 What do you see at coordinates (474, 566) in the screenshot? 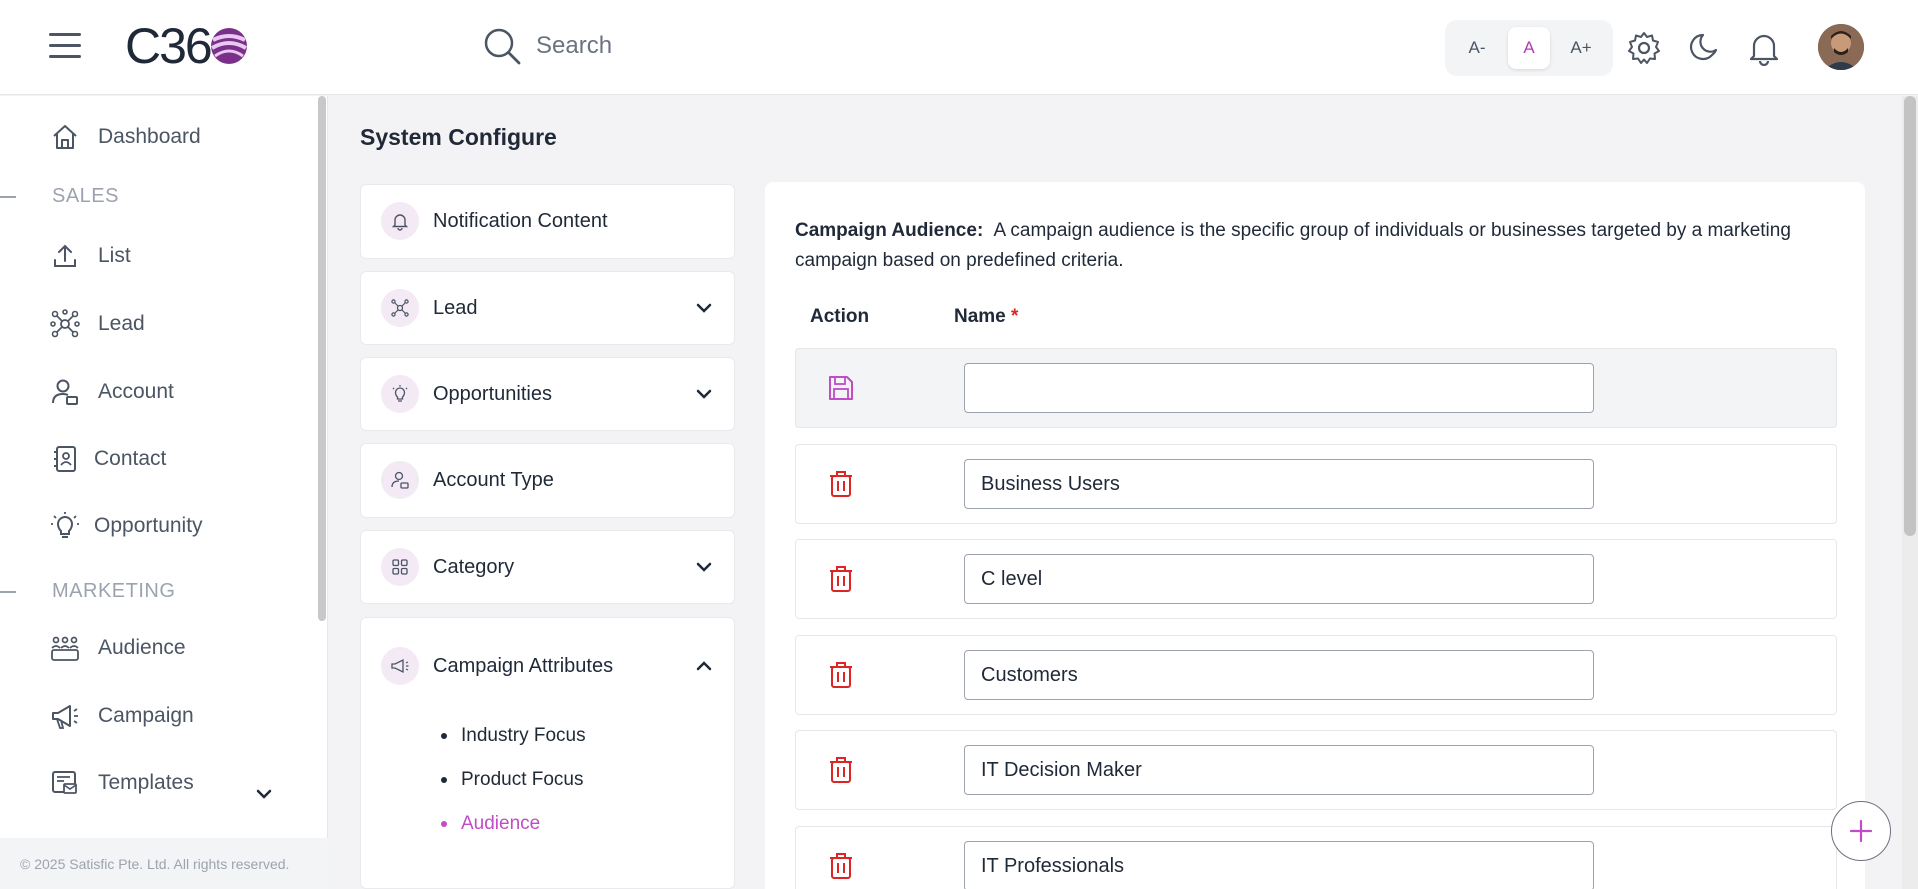
I see `menu-label: Category` at bounding box center [474, 566].